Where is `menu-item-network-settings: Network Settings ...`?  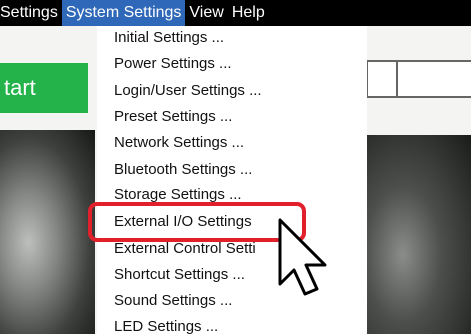
menu-item-network-settings: Network Settings ... is located at coordinates (179, 143).